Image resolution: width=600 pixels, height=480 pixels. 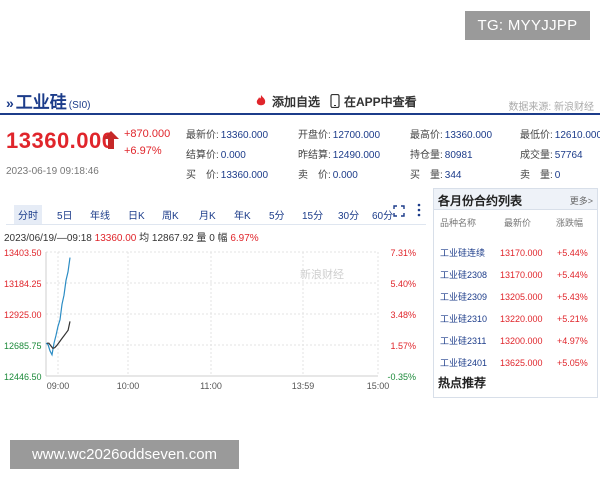 What do you see at coordinates (419, 212) in the screenshot?
I see `more-vertical-icon` at bounding box center [419, 212].